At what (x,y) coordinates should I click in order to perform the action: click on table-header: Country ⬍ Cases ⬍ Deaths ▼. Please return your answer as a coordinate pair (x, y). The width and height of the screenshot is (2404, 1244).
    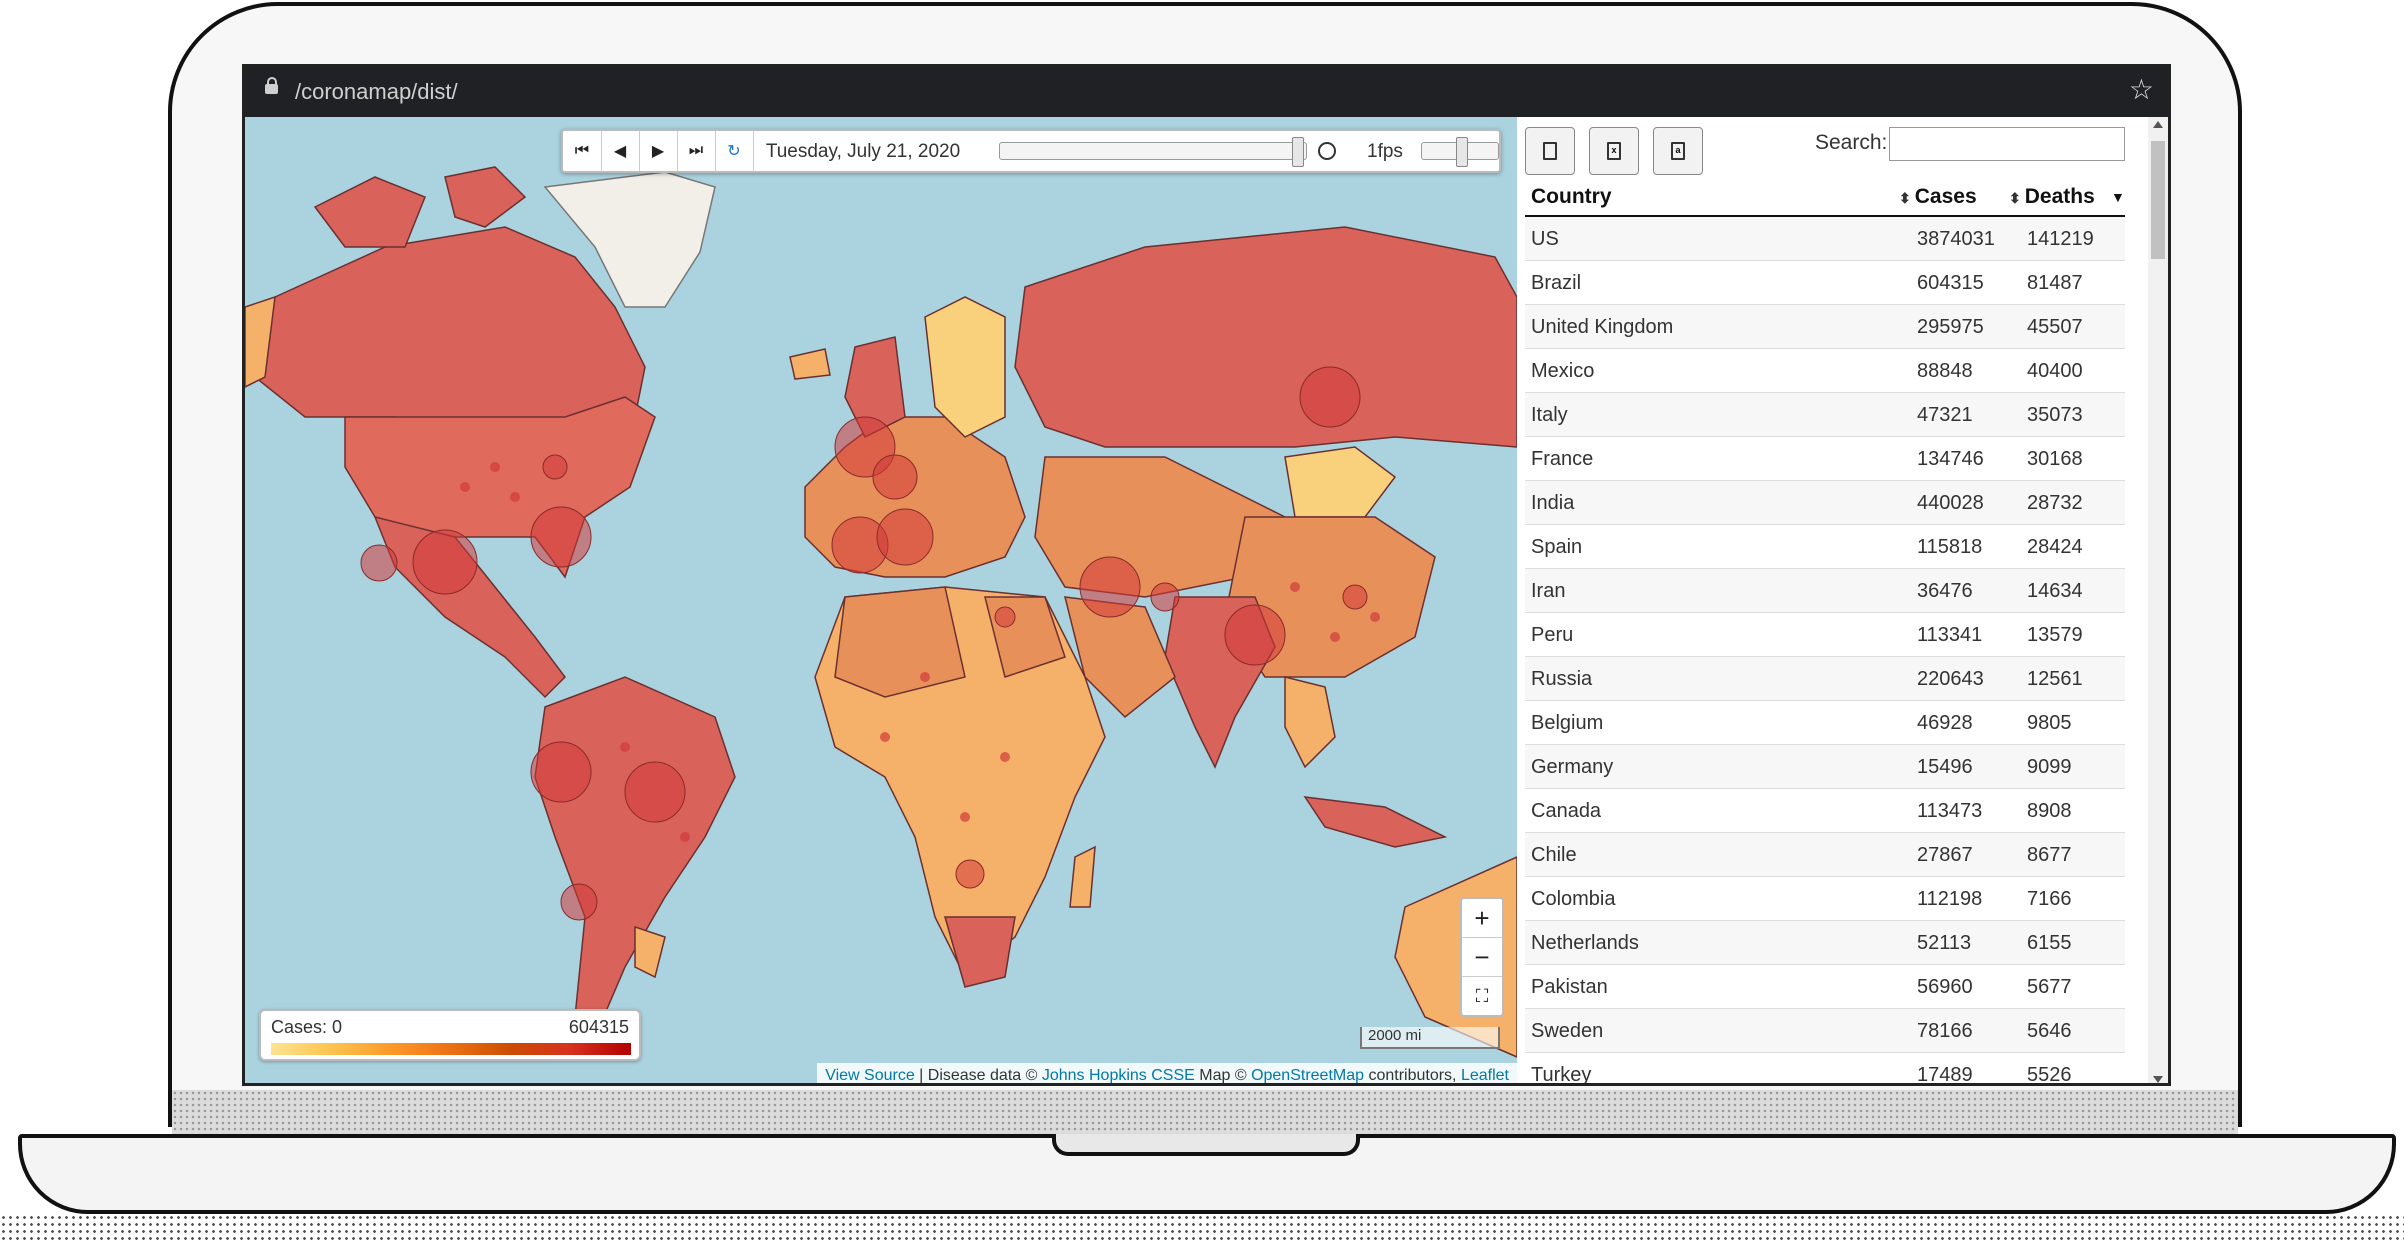
    Looking at the image, I should click on (1825, 197).